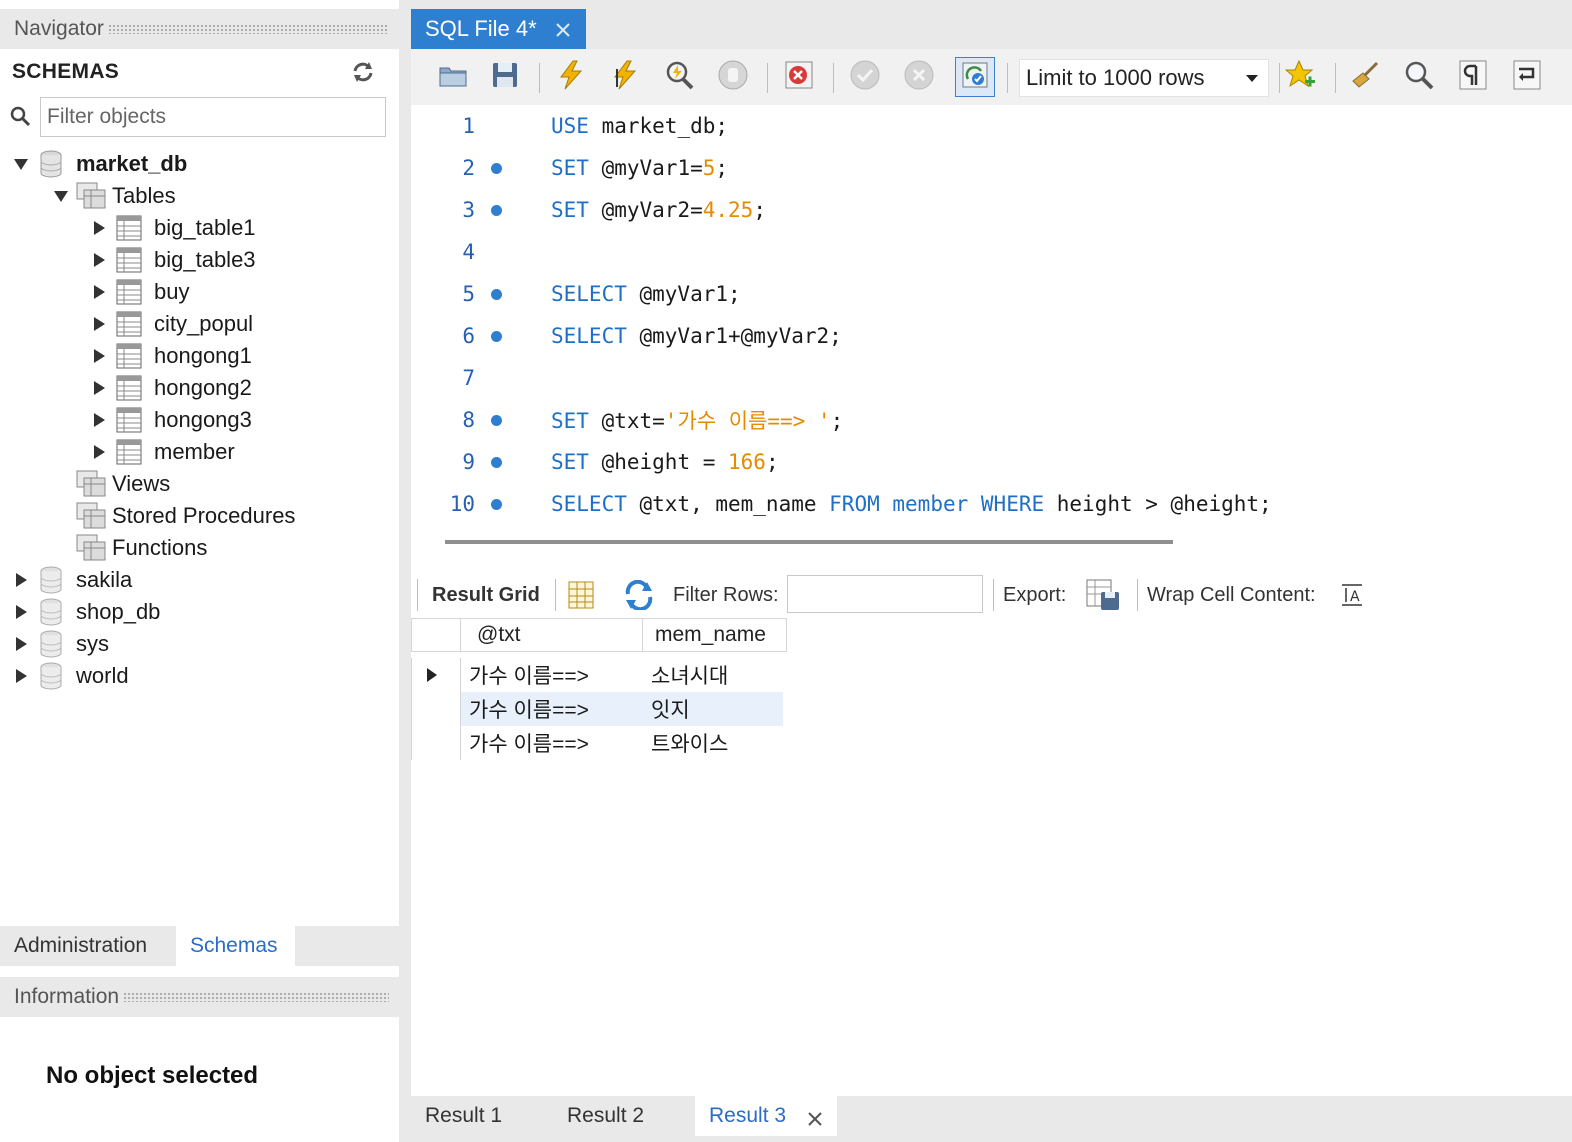 This screenshot has height=1142, width=1572. Describe the element at coordinates (709, 168) in the screenshot. I see `sql-literal: 5` at that location.